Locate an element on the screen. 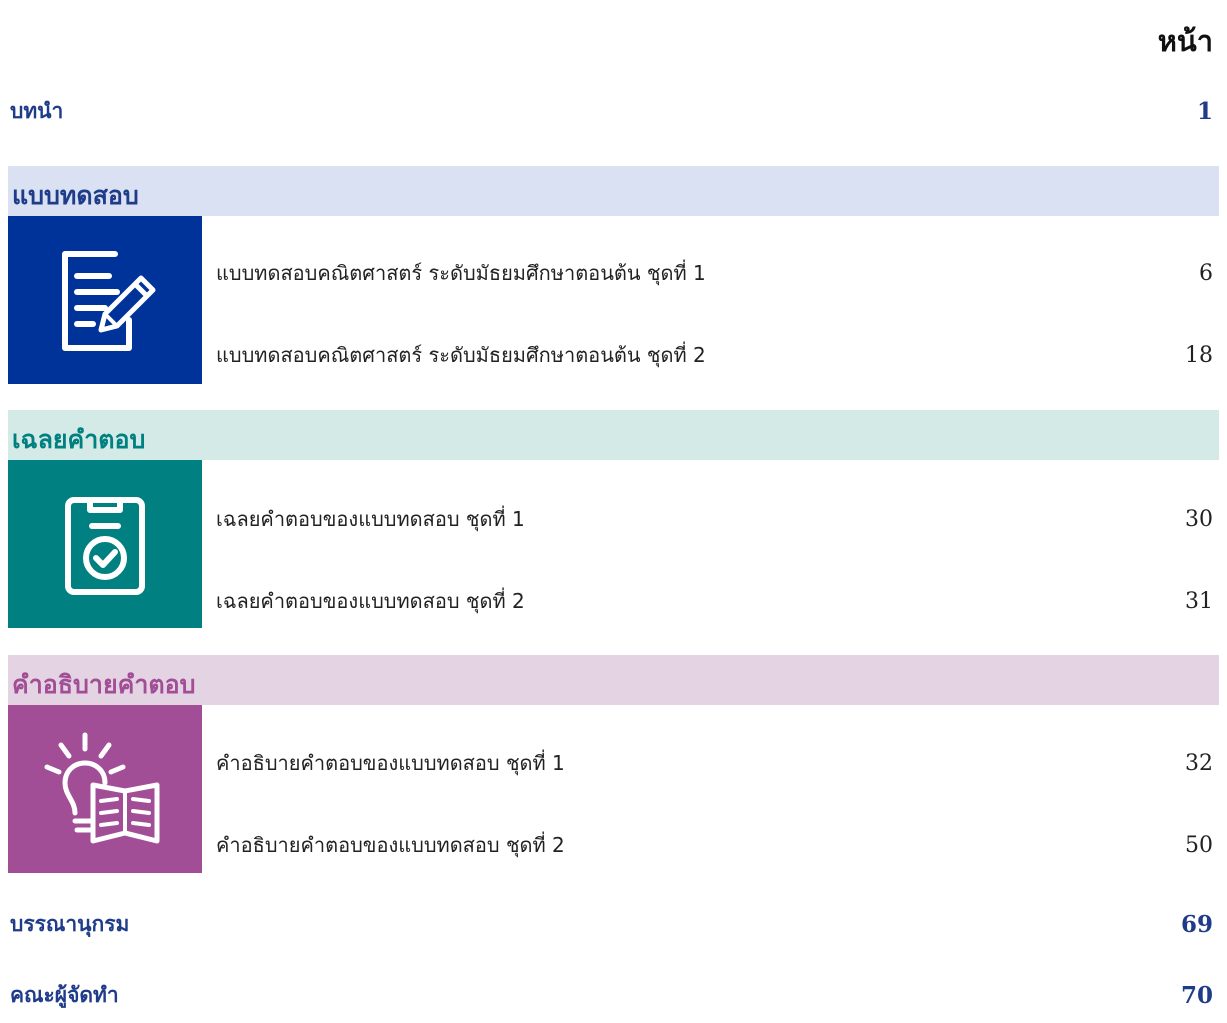 The width and height of the screenshot is (1227, 1023). clipboard-check-icon is located at coordinates (105, 546).